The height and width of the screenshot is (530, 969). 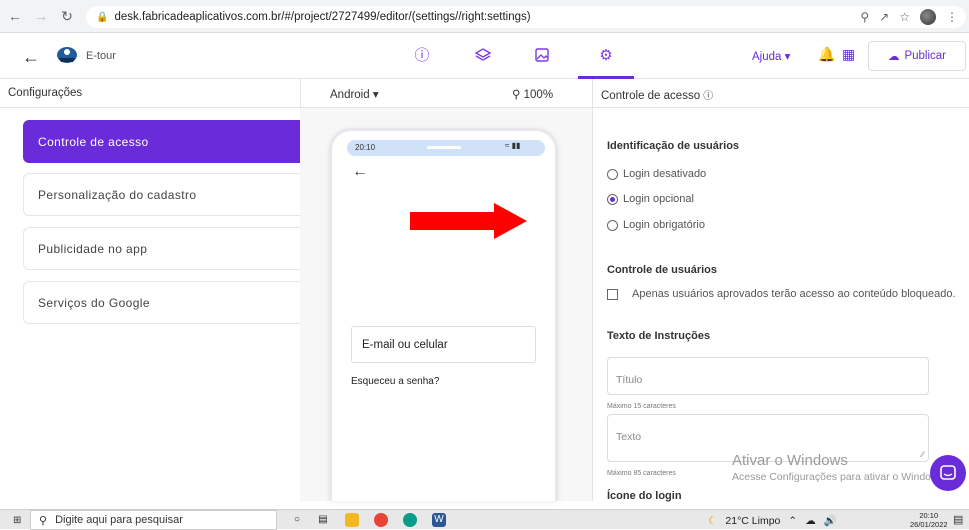 What do you see at coordinates (656, 225) in the screenshot?
I see `radio-login-required: Login obrigatório` at bounding box center [656, 225].